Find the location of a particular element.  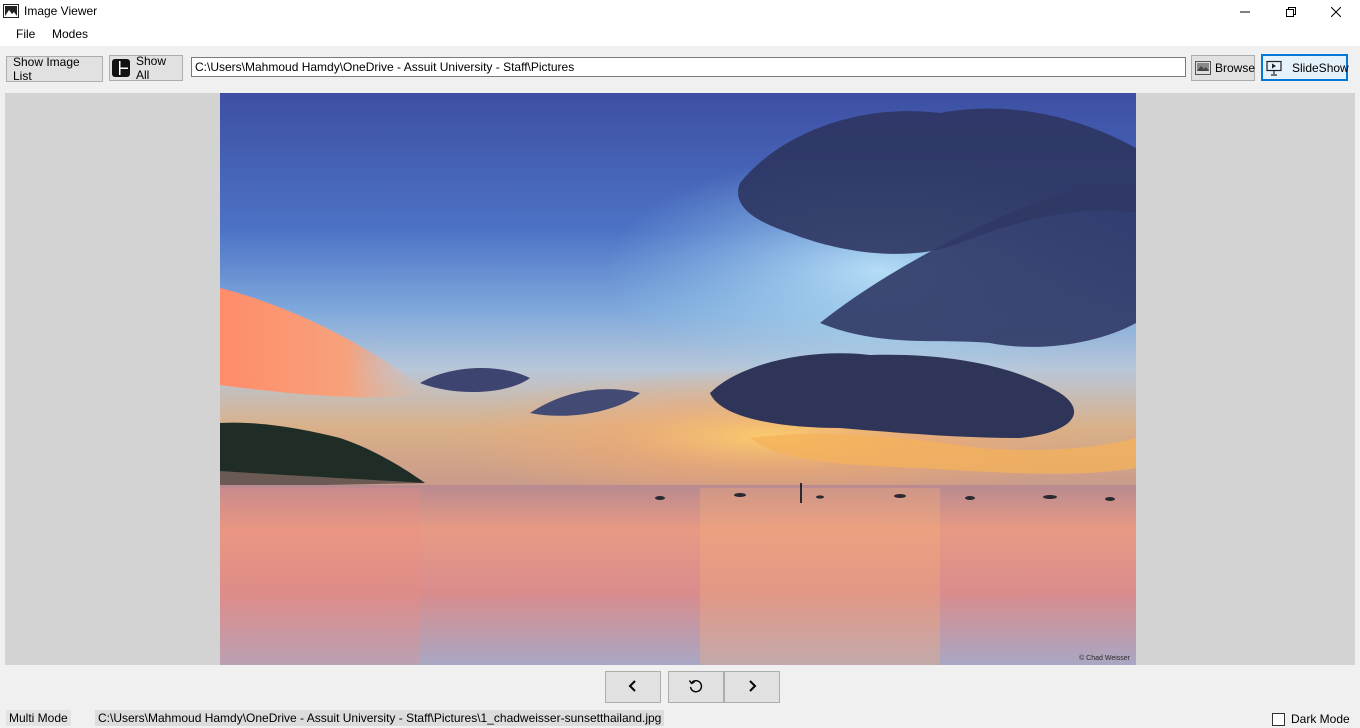

menu-bar: File Modes is located at coordinates (680, 34).